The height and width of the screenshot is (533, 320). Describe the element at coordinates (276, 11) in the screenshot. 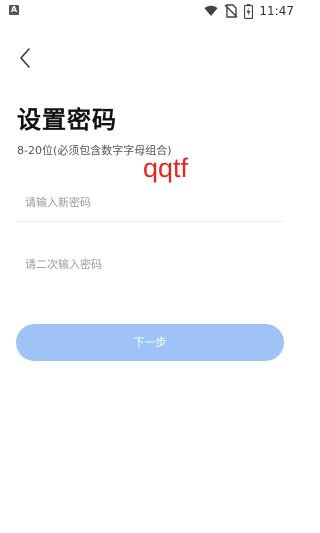

I see `status-time: 11:47` at that location.